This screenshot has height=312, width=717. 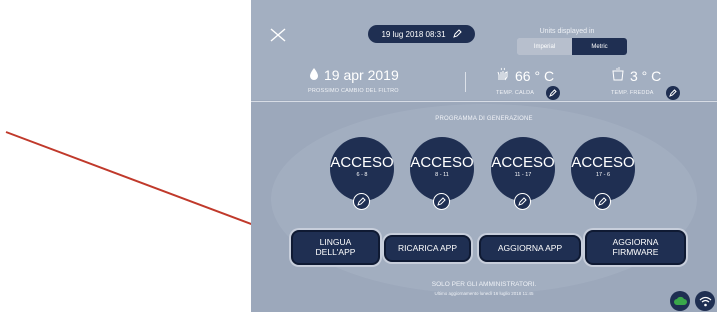 I want to click on wifi-icon, so click(x=705, y=301).